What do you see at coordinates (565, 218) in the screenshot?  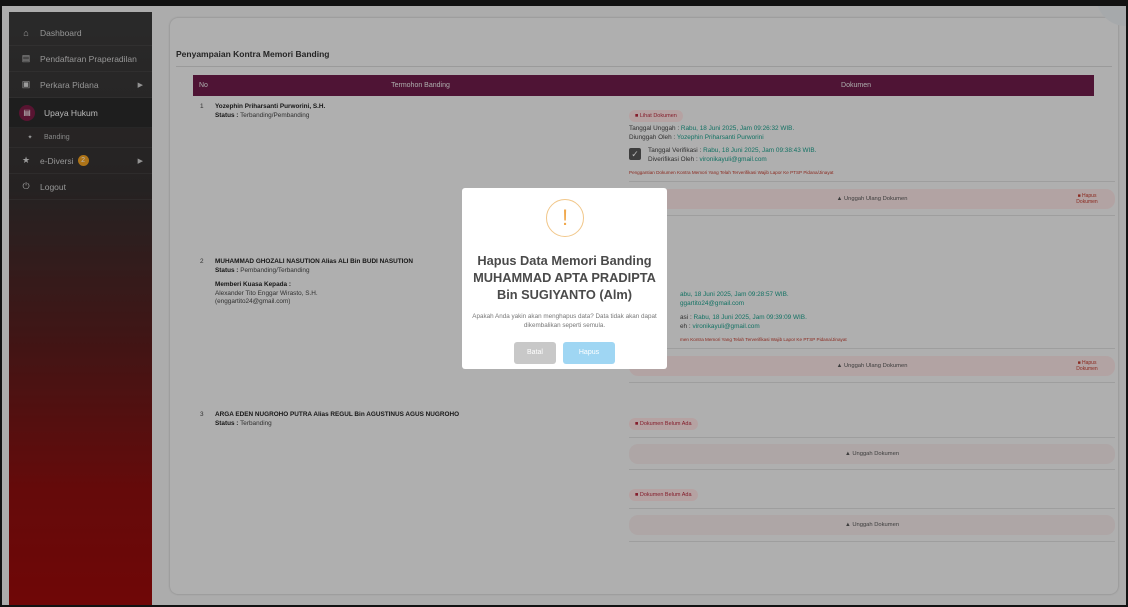 I see `warning-icon: !` at bounding box center [565, 218].